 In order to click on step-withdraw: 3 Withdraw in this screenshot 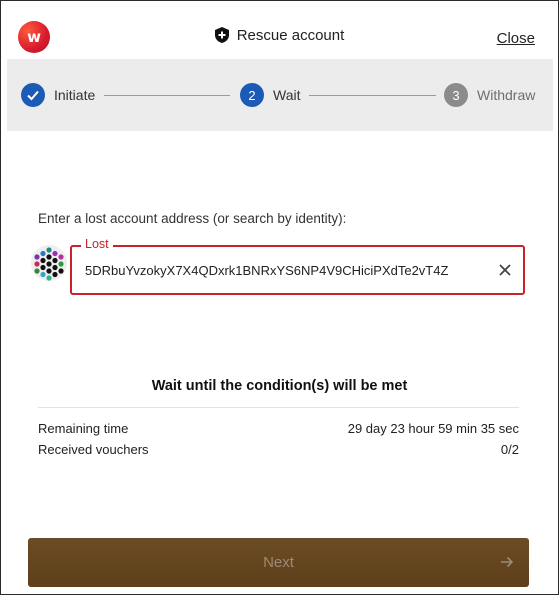, I will do `click(489, 95)`.